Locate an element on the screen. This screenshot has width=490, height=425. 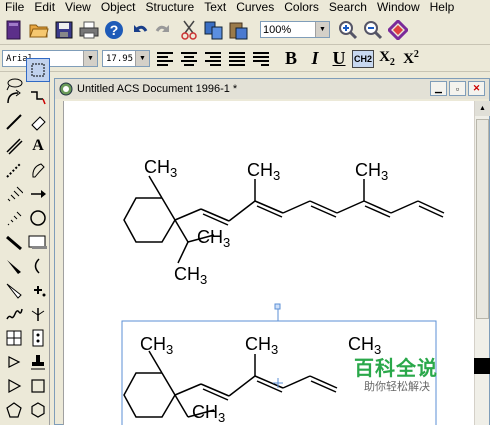
mass-fragmentation-tool is located at coordinates (38, 98).